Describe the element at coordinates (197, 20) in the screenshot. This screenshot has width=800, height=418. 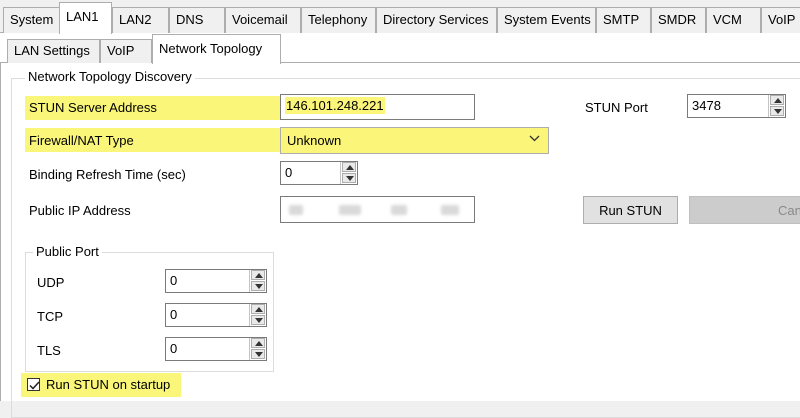
I see `tab-dns: DNS` at that location.